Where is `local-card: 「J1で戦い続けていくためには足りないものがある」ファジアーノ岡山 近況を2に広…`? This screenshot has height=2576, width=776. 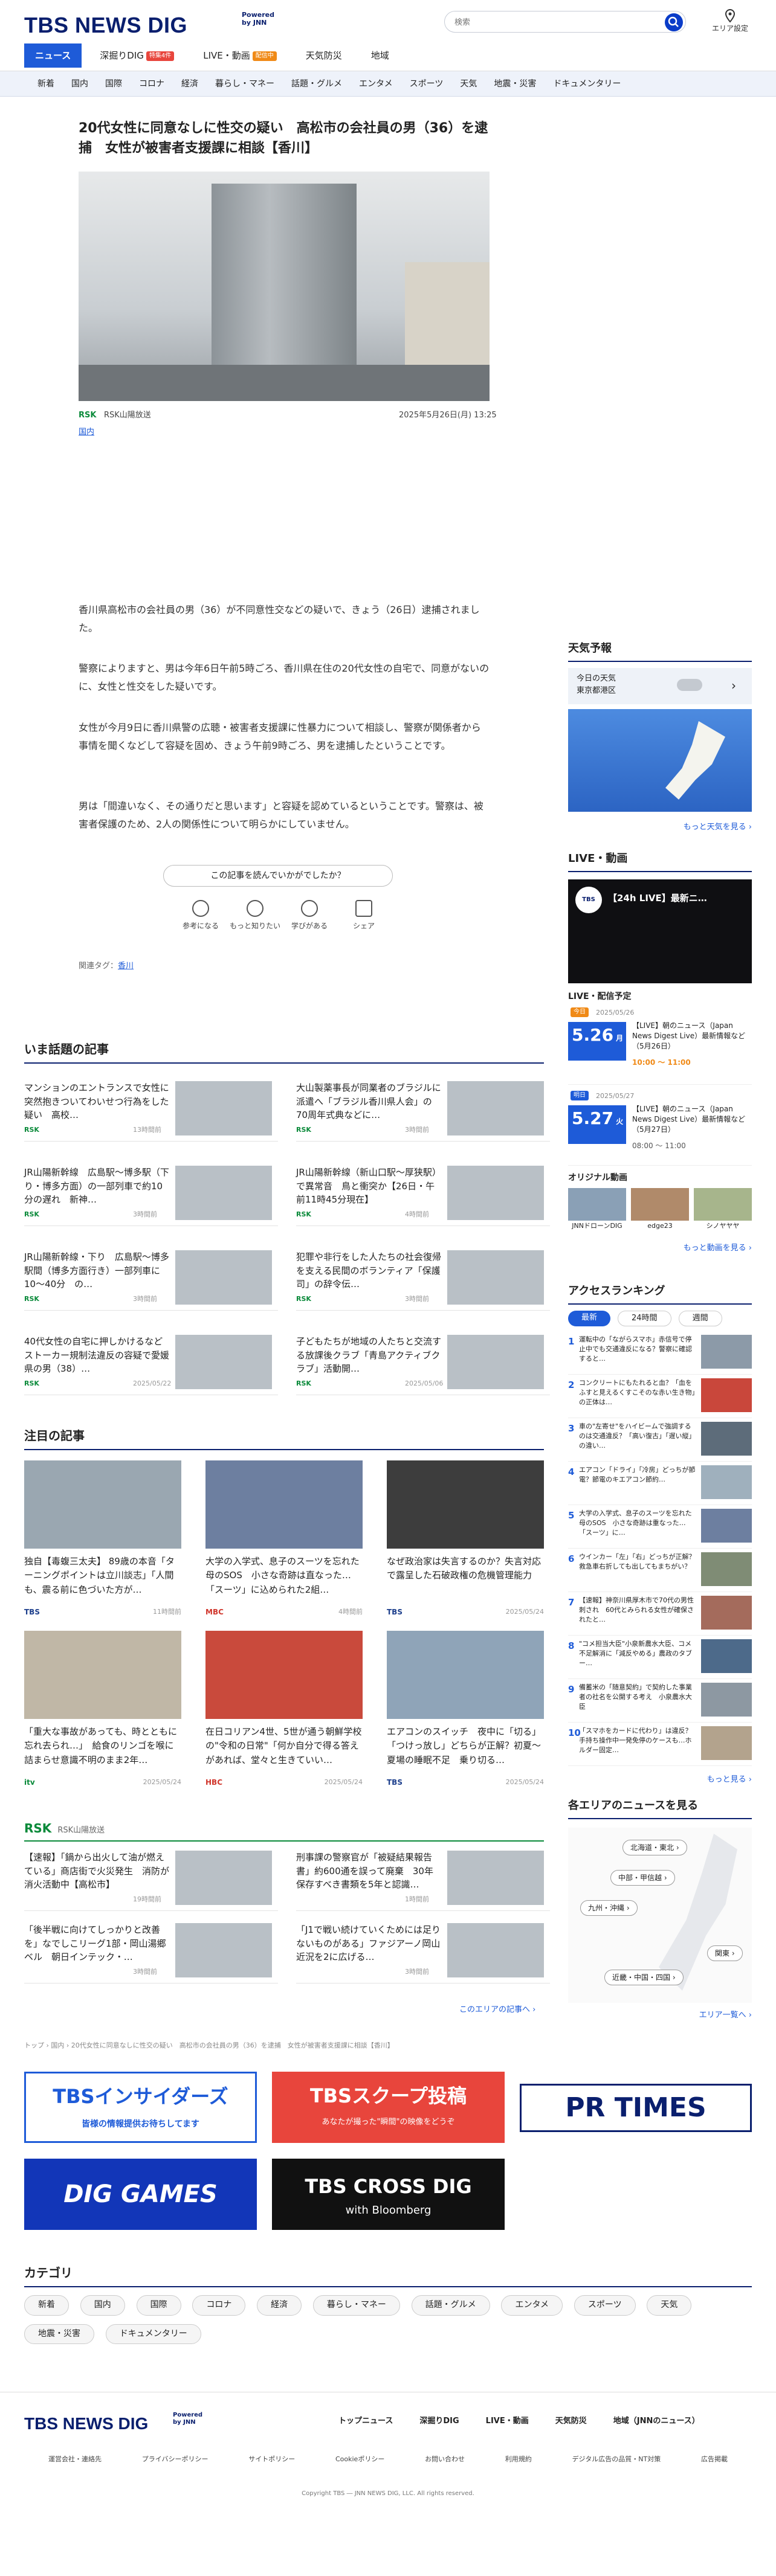
local-card: 「J1で戦い続けていくためには足りないものがある」ファジアーノ岡山 近況を2に広… is located at coordinates (423, 1953).